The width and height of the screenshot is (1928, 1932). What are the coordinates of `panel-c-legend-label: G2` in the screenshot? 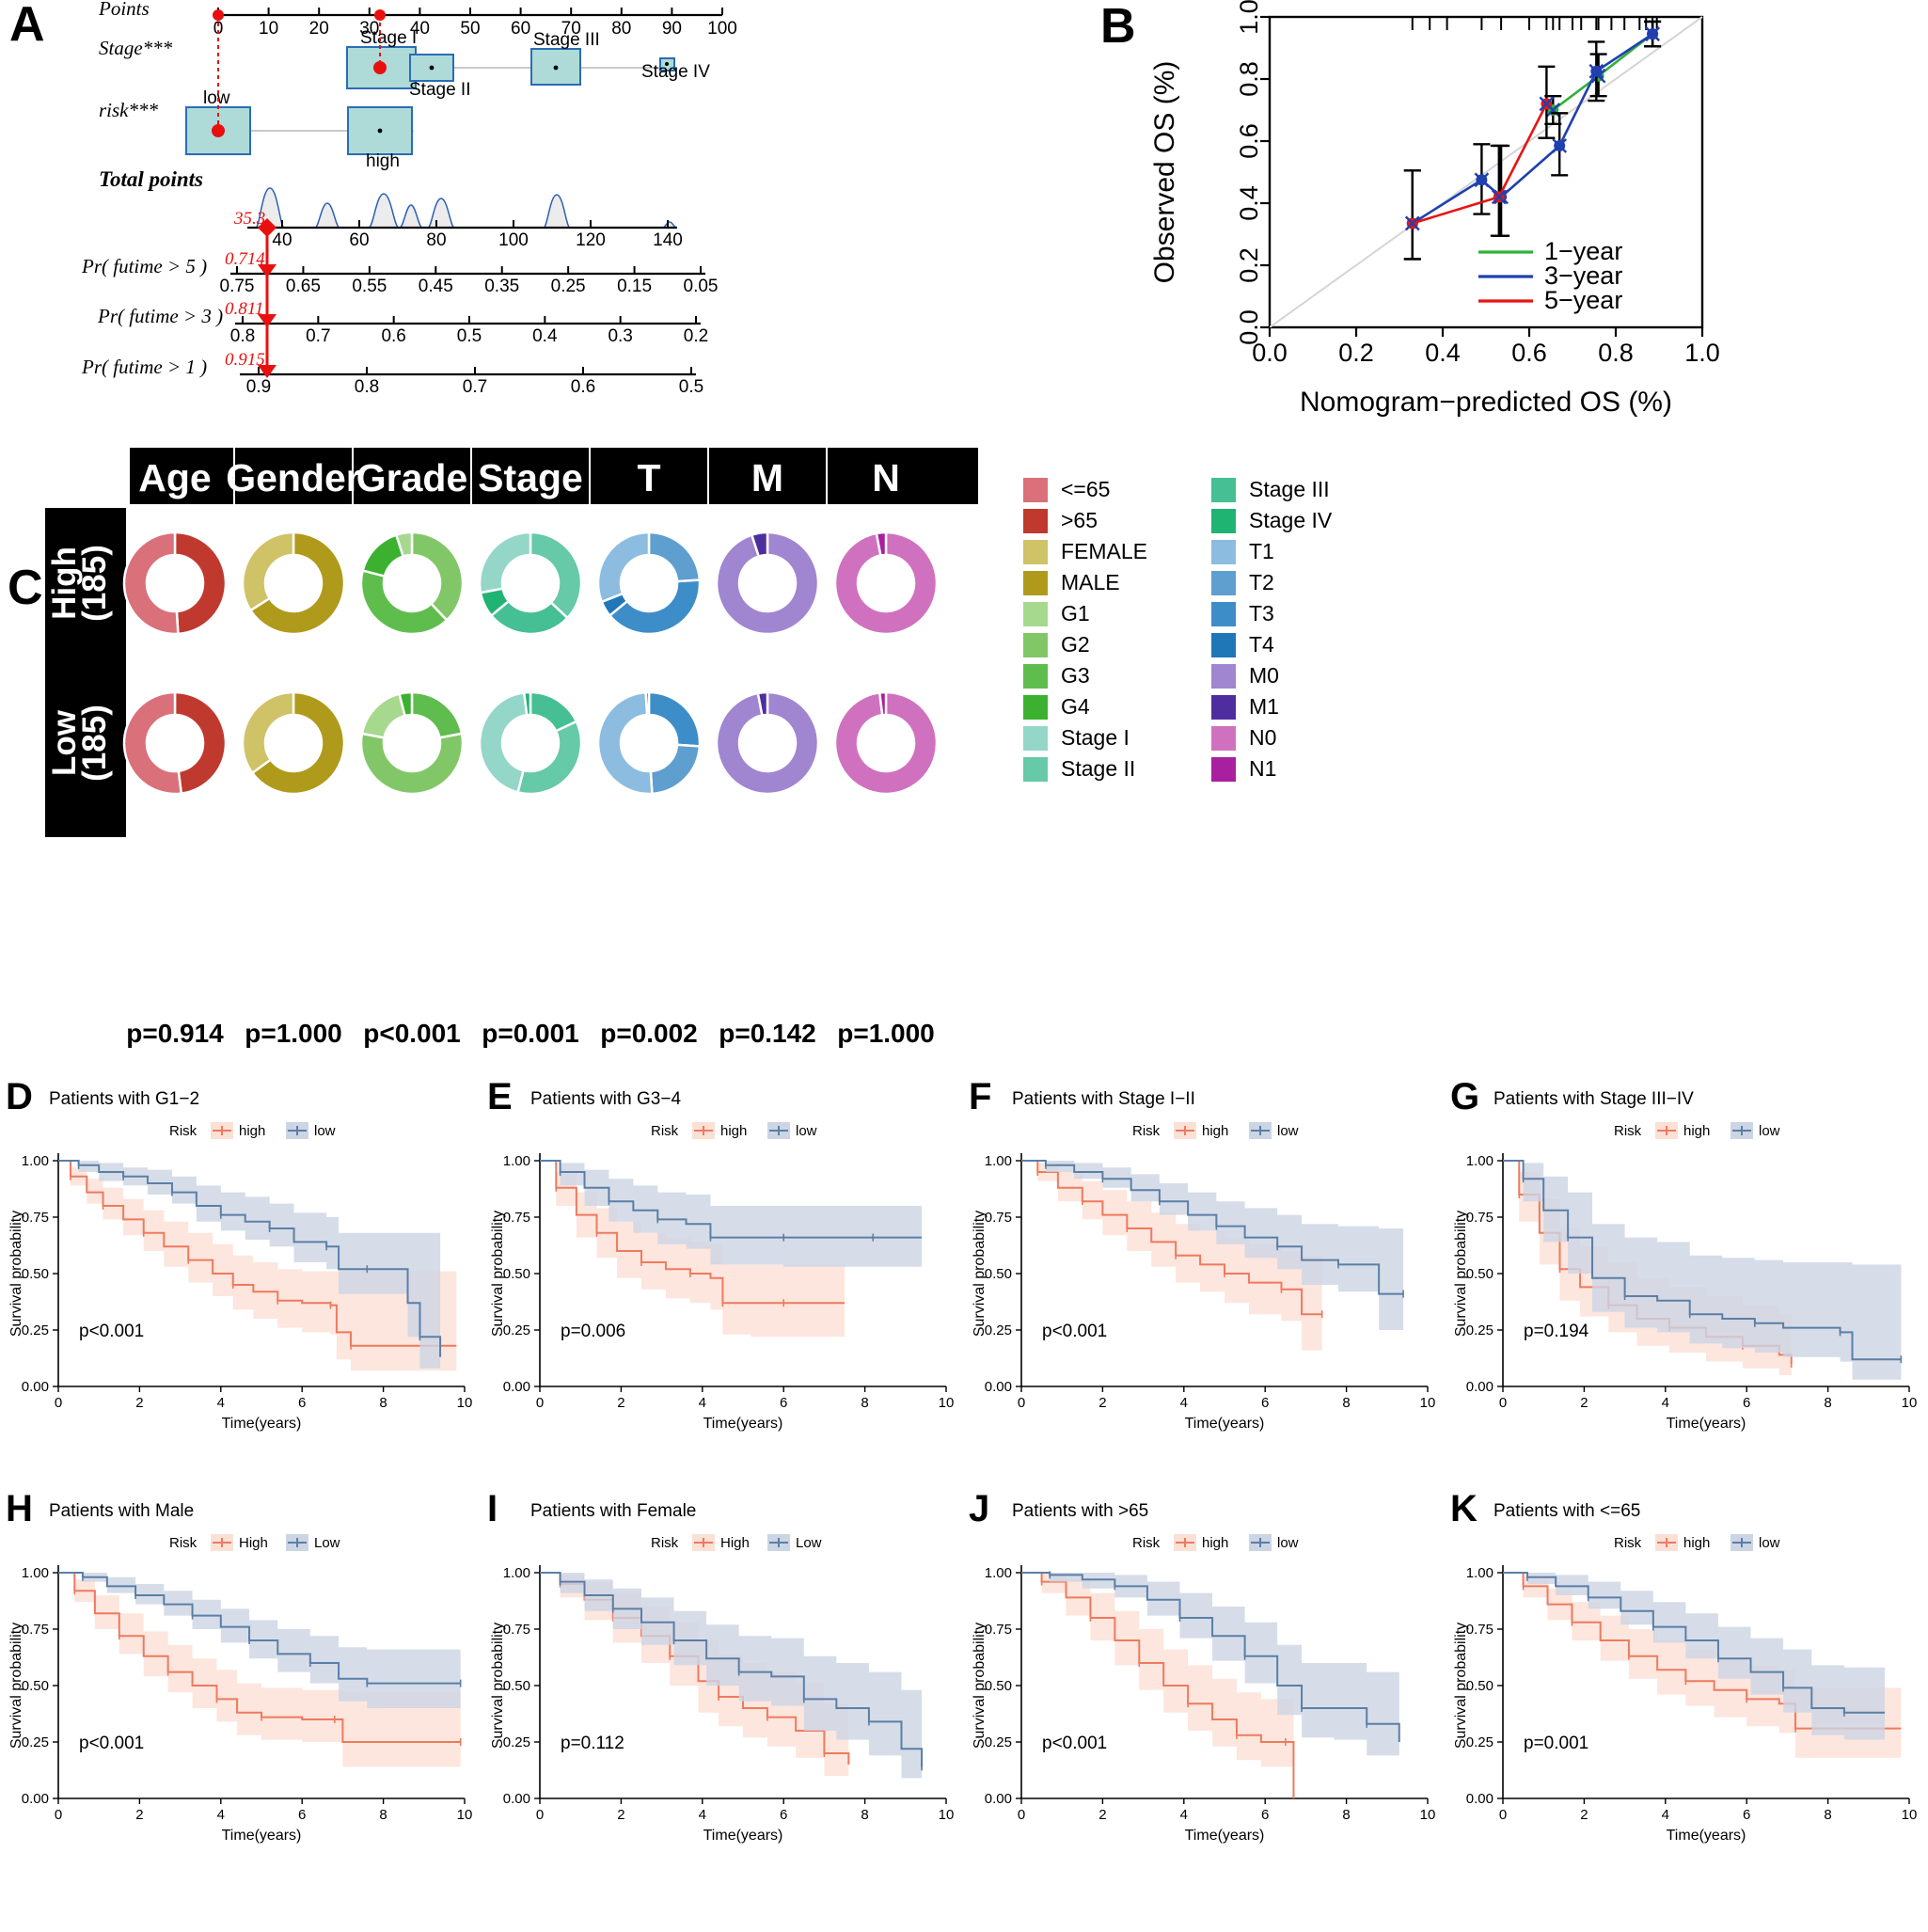 It's located at (1075, 644).